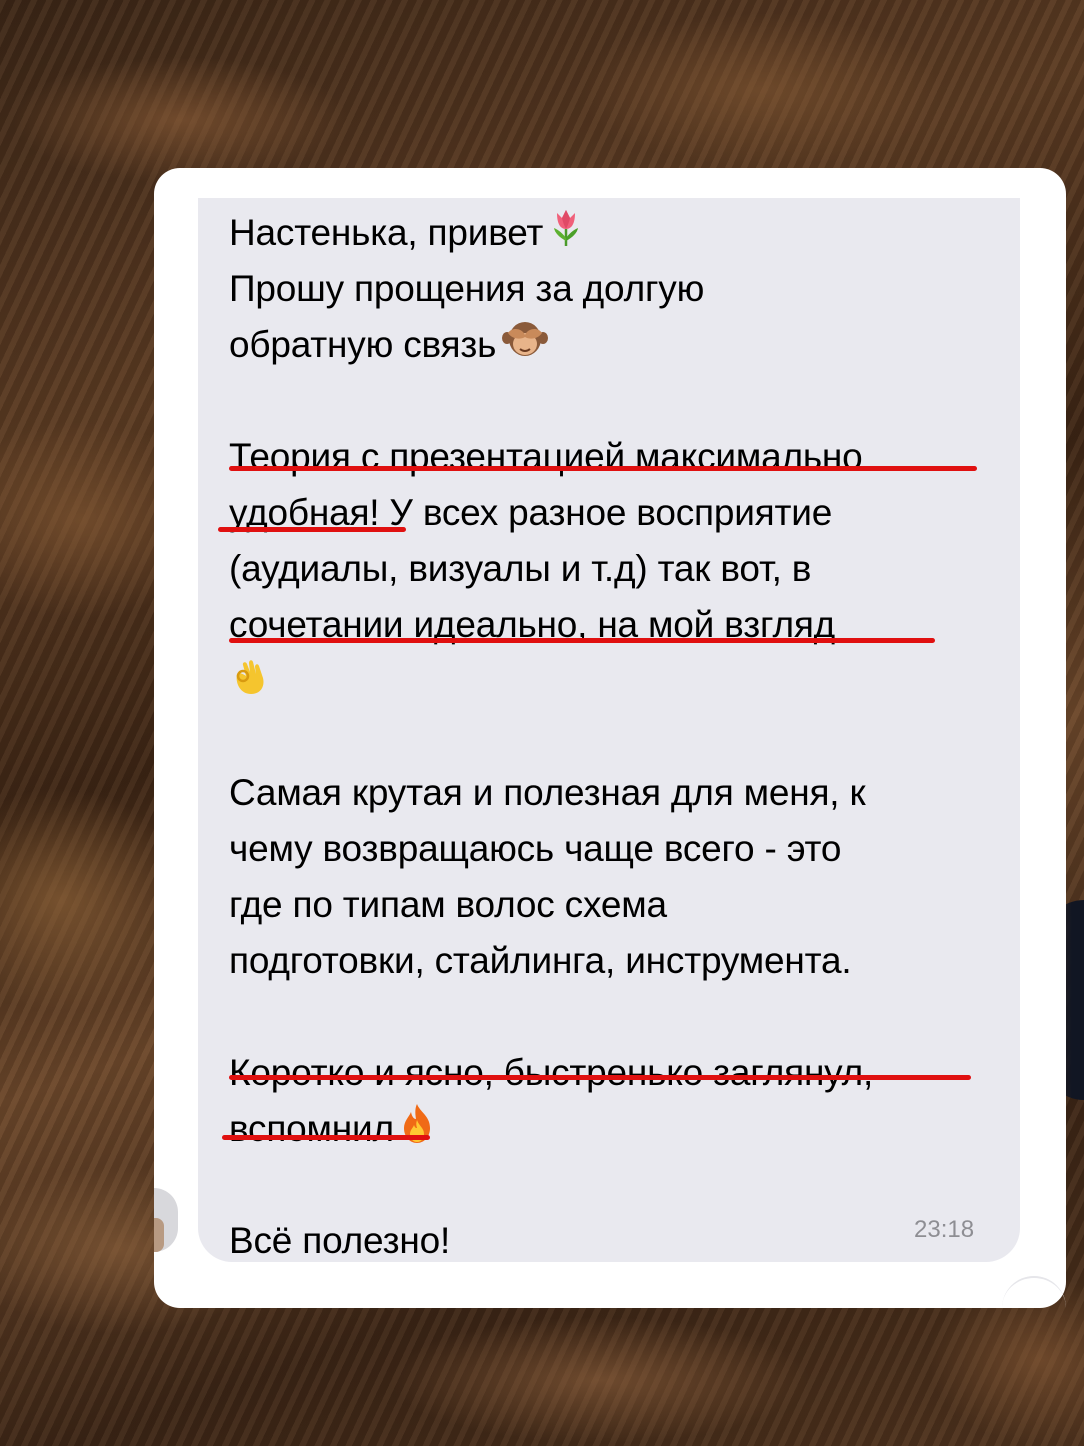  Describe the element at coordinates (340, 1240) in the screenshot. I see `message-line: Всё полезно!` at that location.